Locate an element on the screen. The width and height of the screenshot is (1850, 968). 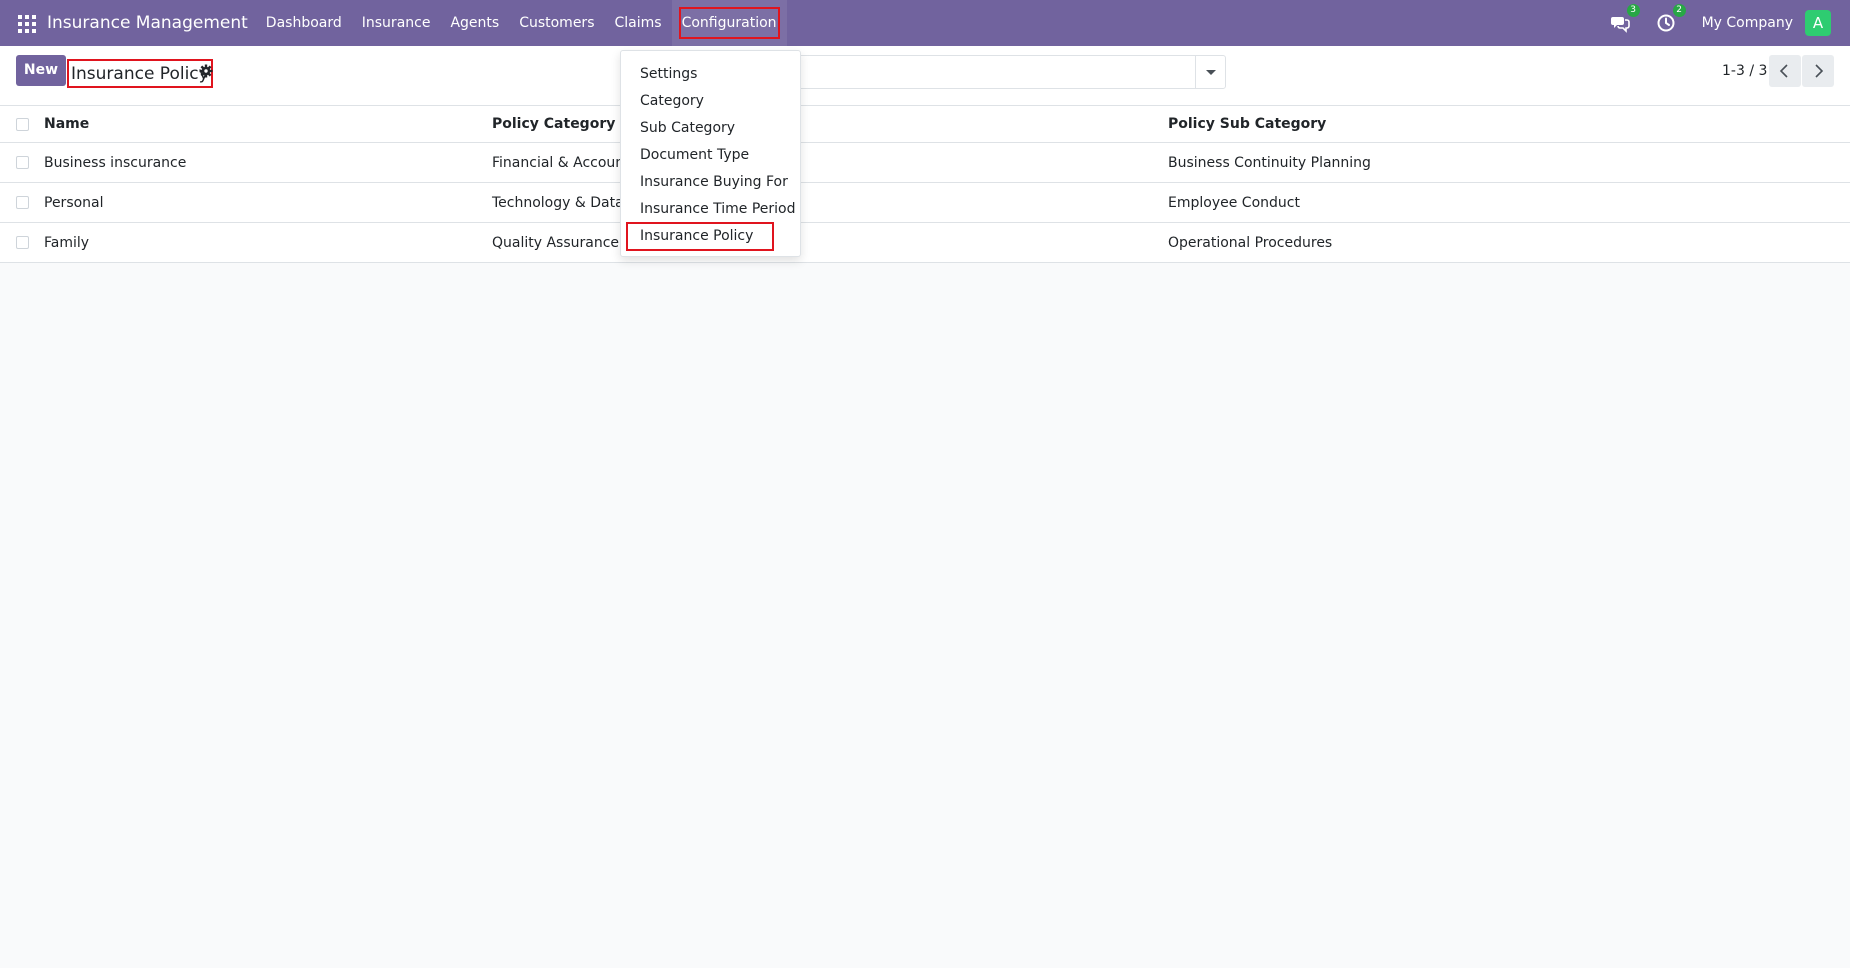
breadcrumb: Insurance Policy is located at coordinates (140, 73).